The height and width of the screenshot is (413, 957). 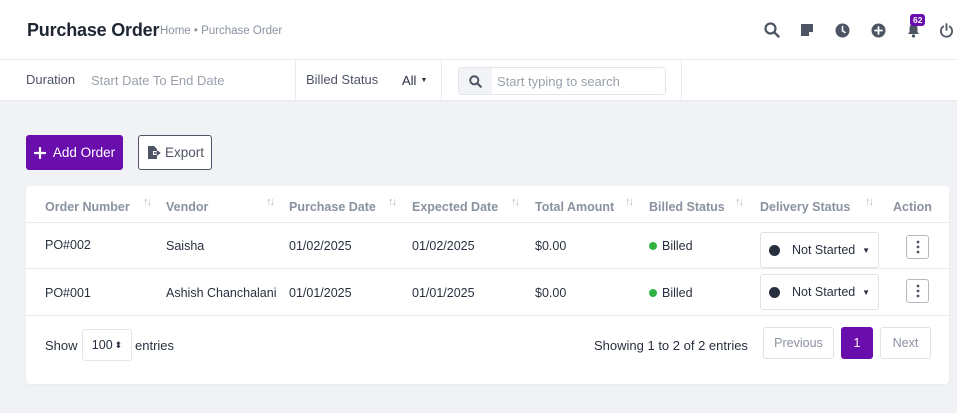 What do you see at coordinates (68, 293) in the screenshot?
I see `order-number-cell: PO#001` at bounding box center [68, 293].